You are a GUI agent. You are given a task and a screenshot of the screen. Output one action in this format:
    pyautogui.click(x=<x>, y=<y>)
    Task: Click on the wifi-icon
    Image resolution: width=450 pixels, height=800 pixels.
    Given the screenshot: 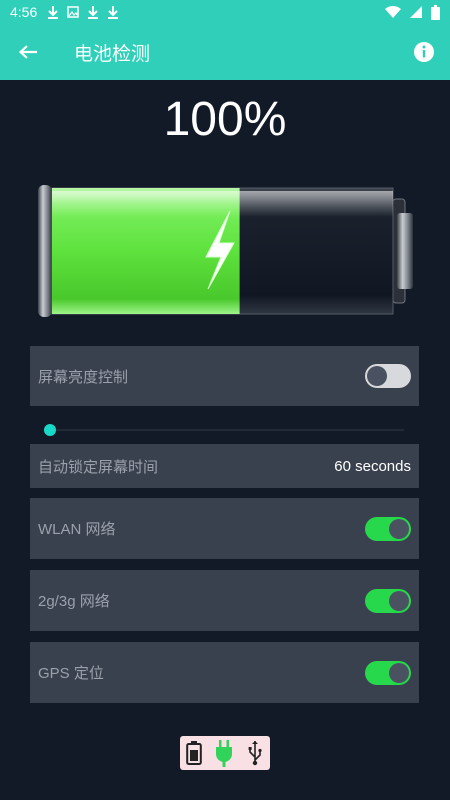 What is the action you would take?
    pyautogui.click(x=393, y=12)
    